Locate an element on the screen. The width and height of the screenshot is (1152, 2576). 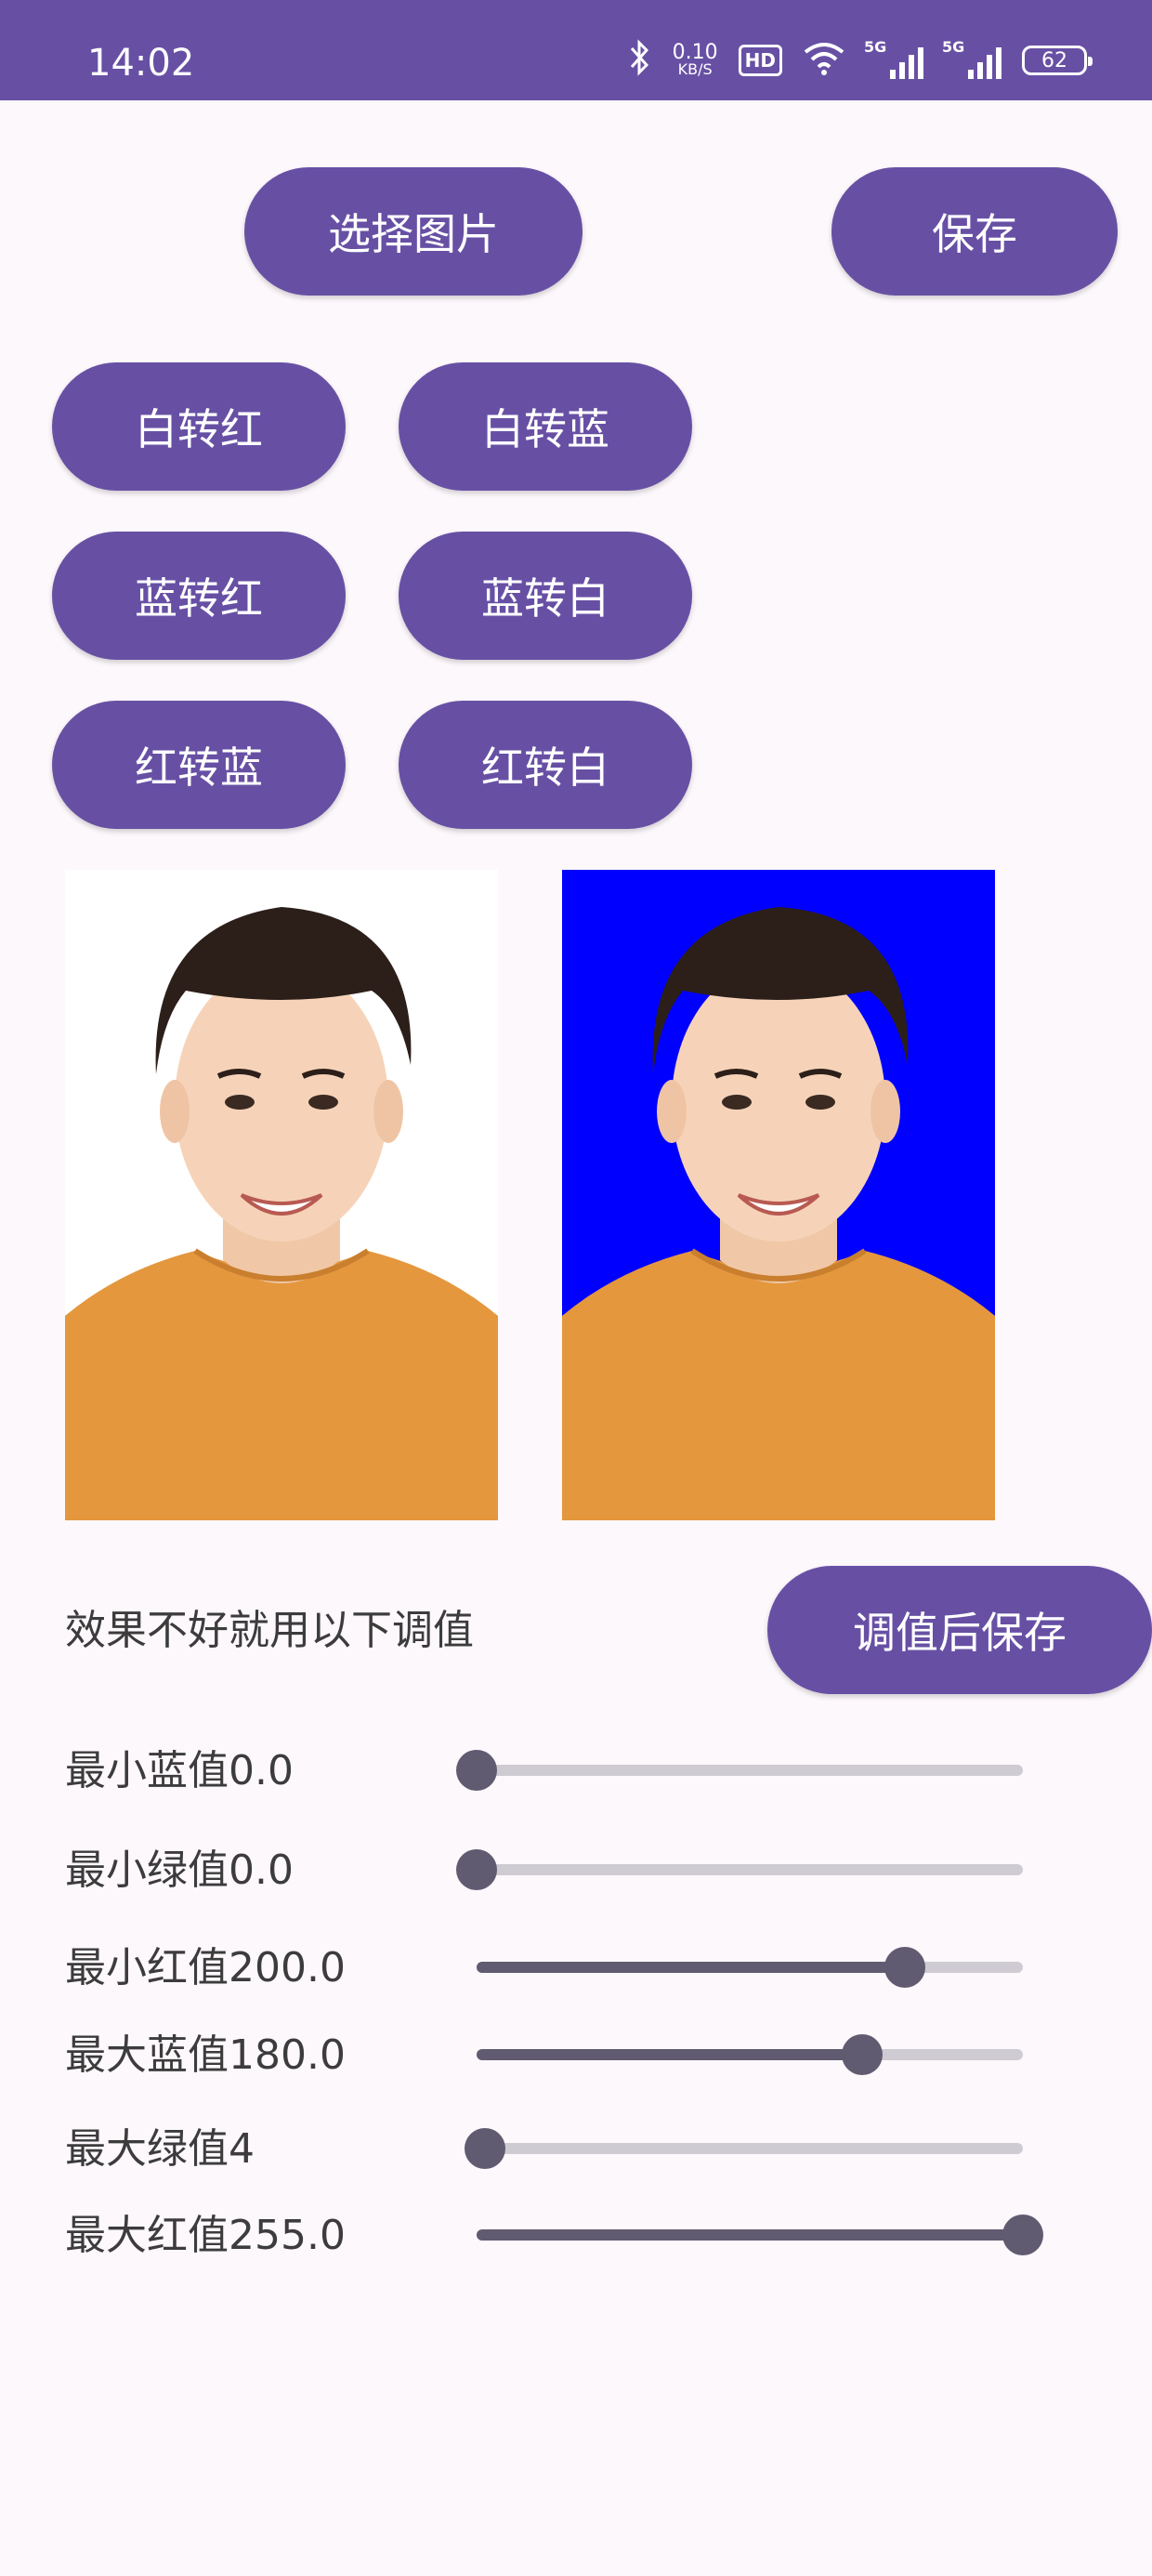
slider-label: 最小红值200.0 is located at coordinates (205, 1967).